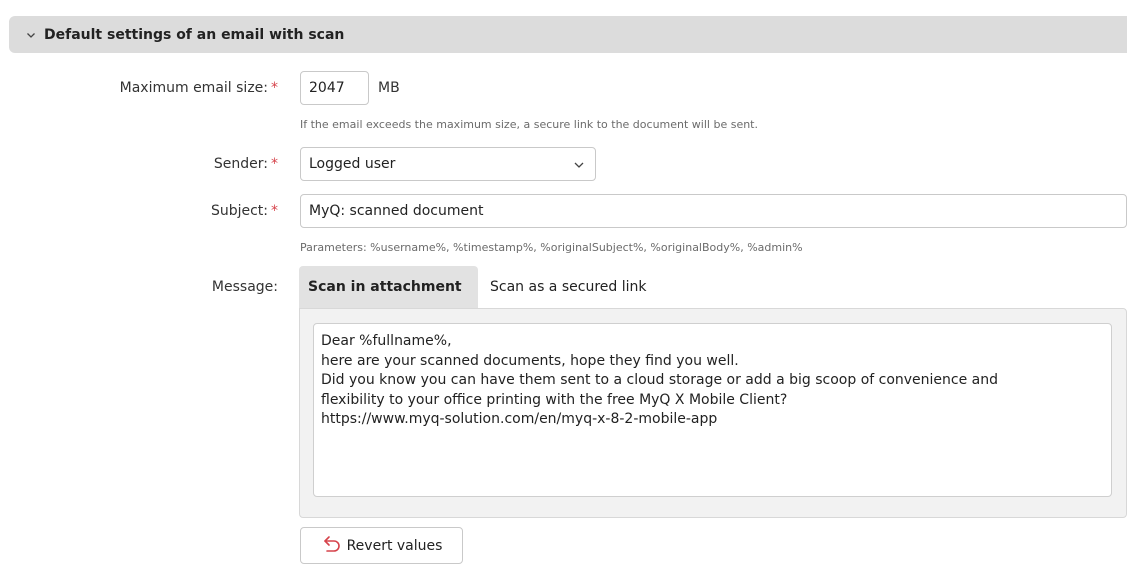  What do you see at coordinates (244, 287) in the screenshot?
I see `message-label: Message:` at bounding box center [244, 287].